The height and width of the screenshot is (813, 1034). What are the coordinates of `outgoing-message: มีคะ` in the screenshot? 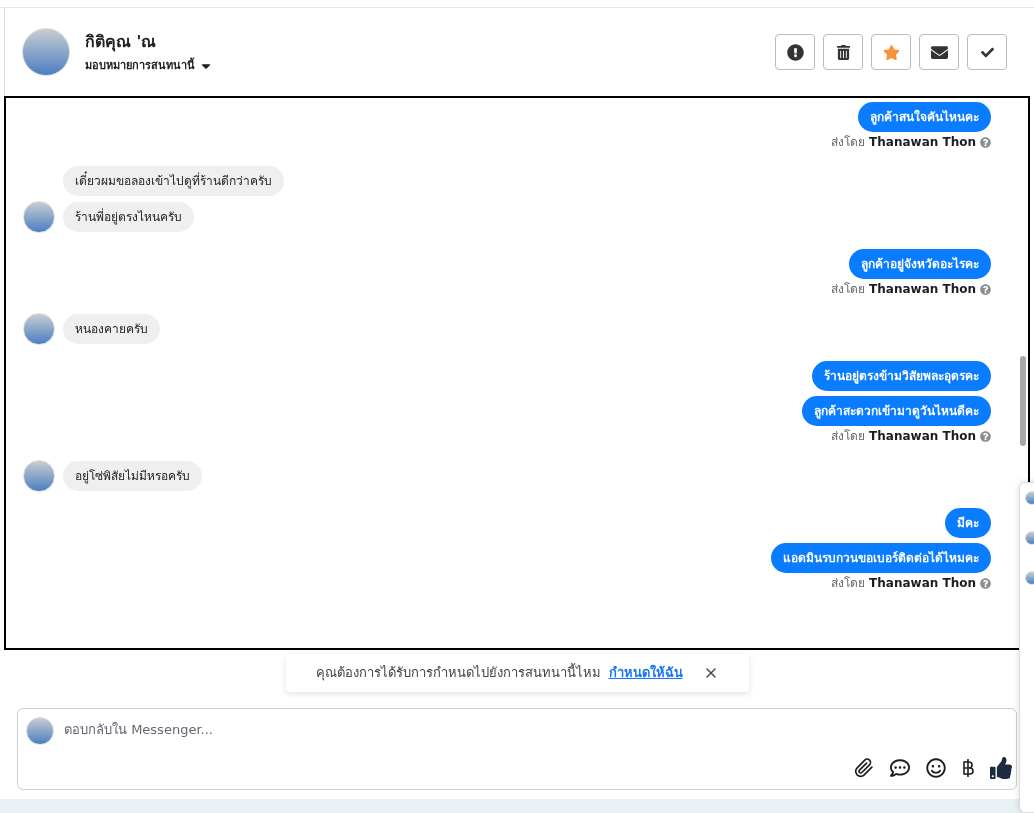 It's located at (968, 523).